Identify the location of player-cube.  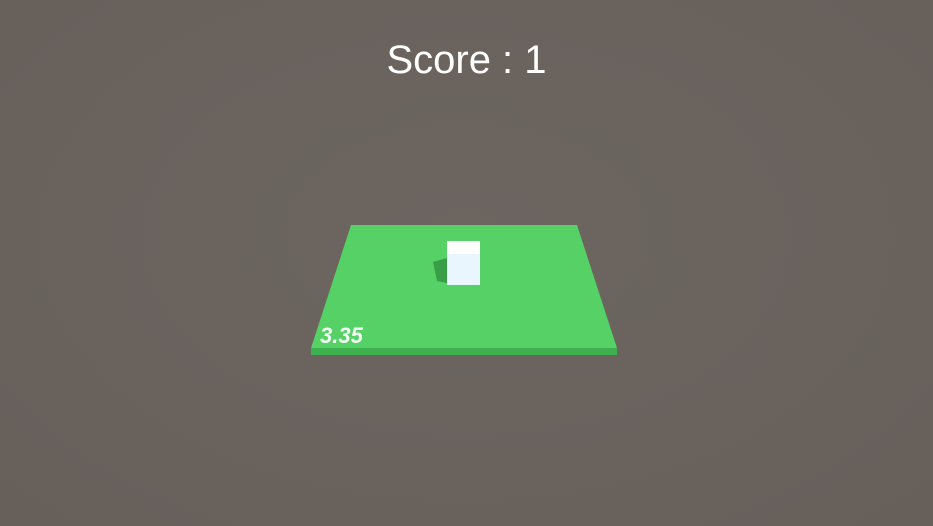
(463, 269).